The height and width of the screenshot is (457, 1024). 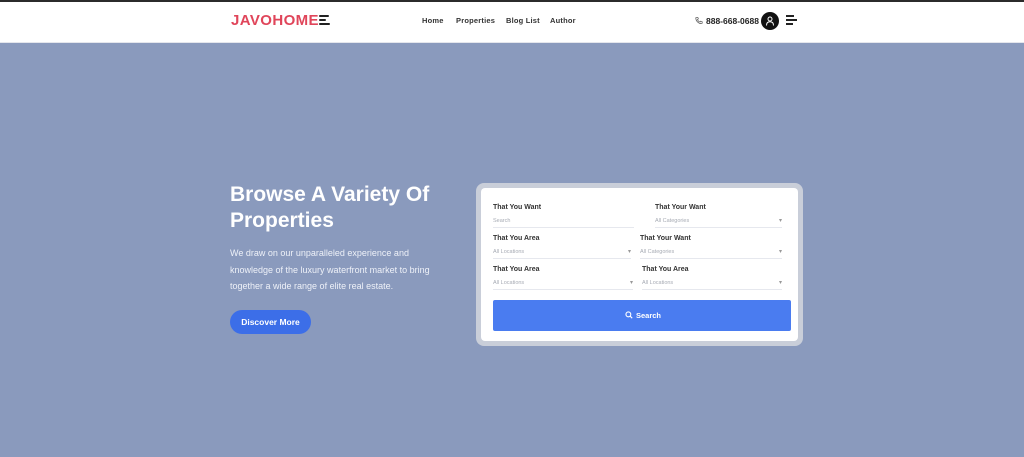 I want to click on search-button-label: Search, so click(x=649, y=315).